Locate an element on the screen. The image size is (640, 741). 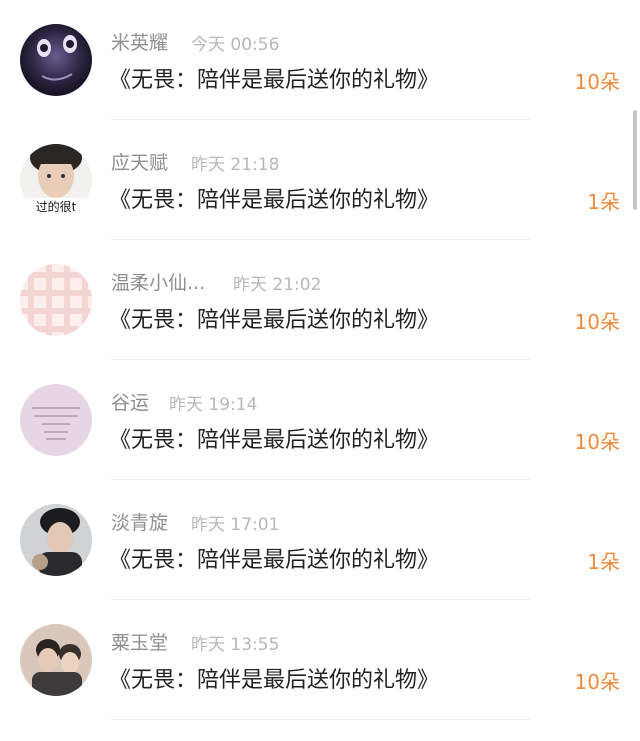
user-name: 应天赋 is located at coordinates (139, 161).